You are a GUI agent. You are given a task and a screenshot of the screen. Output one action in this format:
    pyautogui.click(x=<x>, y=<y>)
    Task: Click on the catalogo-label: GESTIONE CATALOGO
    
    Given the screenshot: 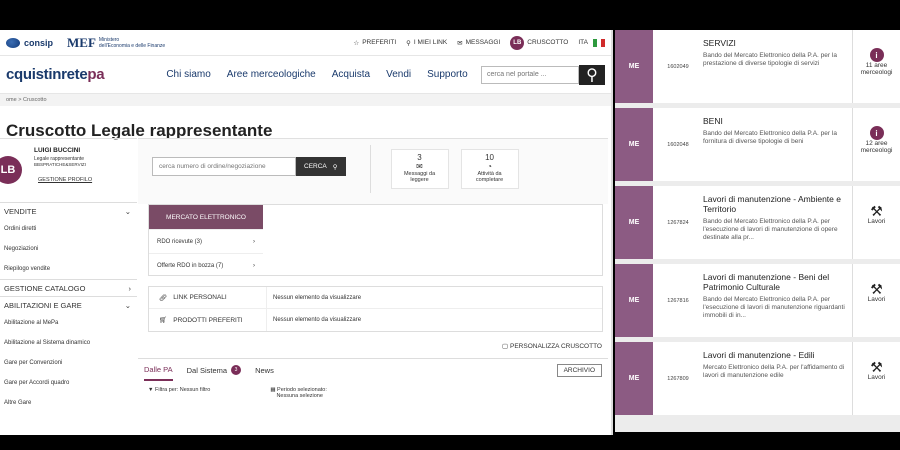 What is the action you would take?
    pyautogui.click(x=45, y=288)
    